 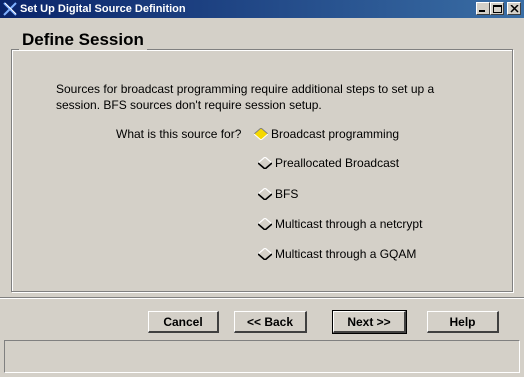 I want to click on radio-label: Preallocated Broadcast, so click(x=337, y=163).